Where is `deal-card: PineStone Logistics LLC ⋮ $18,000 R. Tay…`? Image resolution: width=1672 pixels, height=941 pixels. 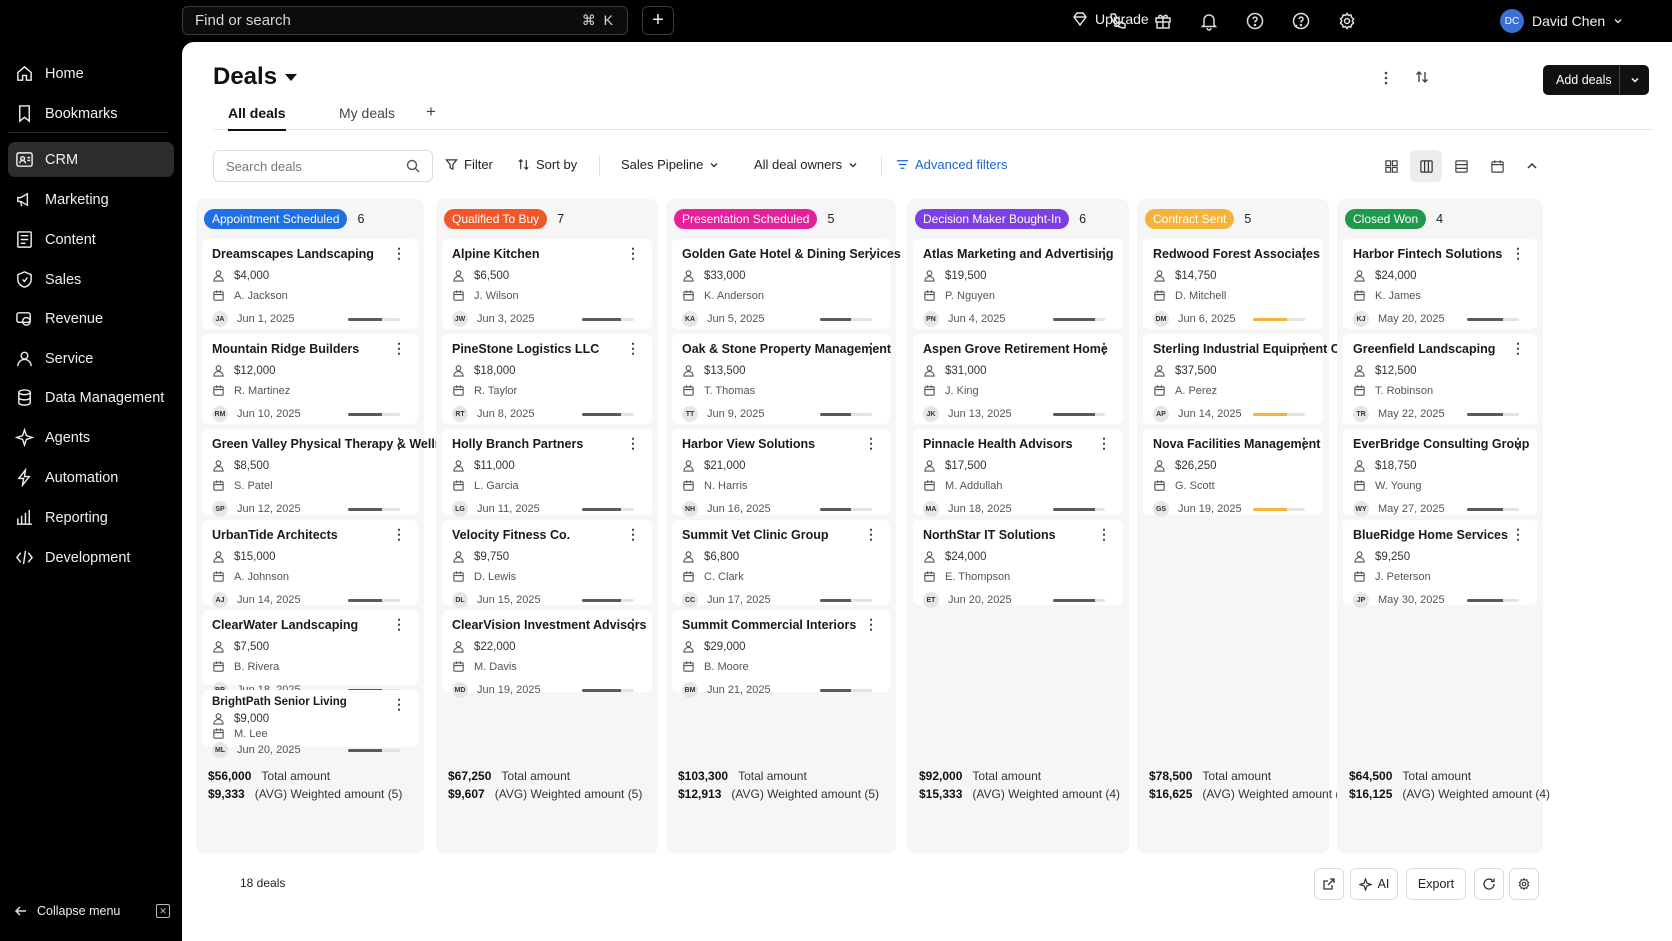 deal-card: PineStone Logistics LLC ⋮ $18,000 R. Tay… is located at coordinates (547, 379).